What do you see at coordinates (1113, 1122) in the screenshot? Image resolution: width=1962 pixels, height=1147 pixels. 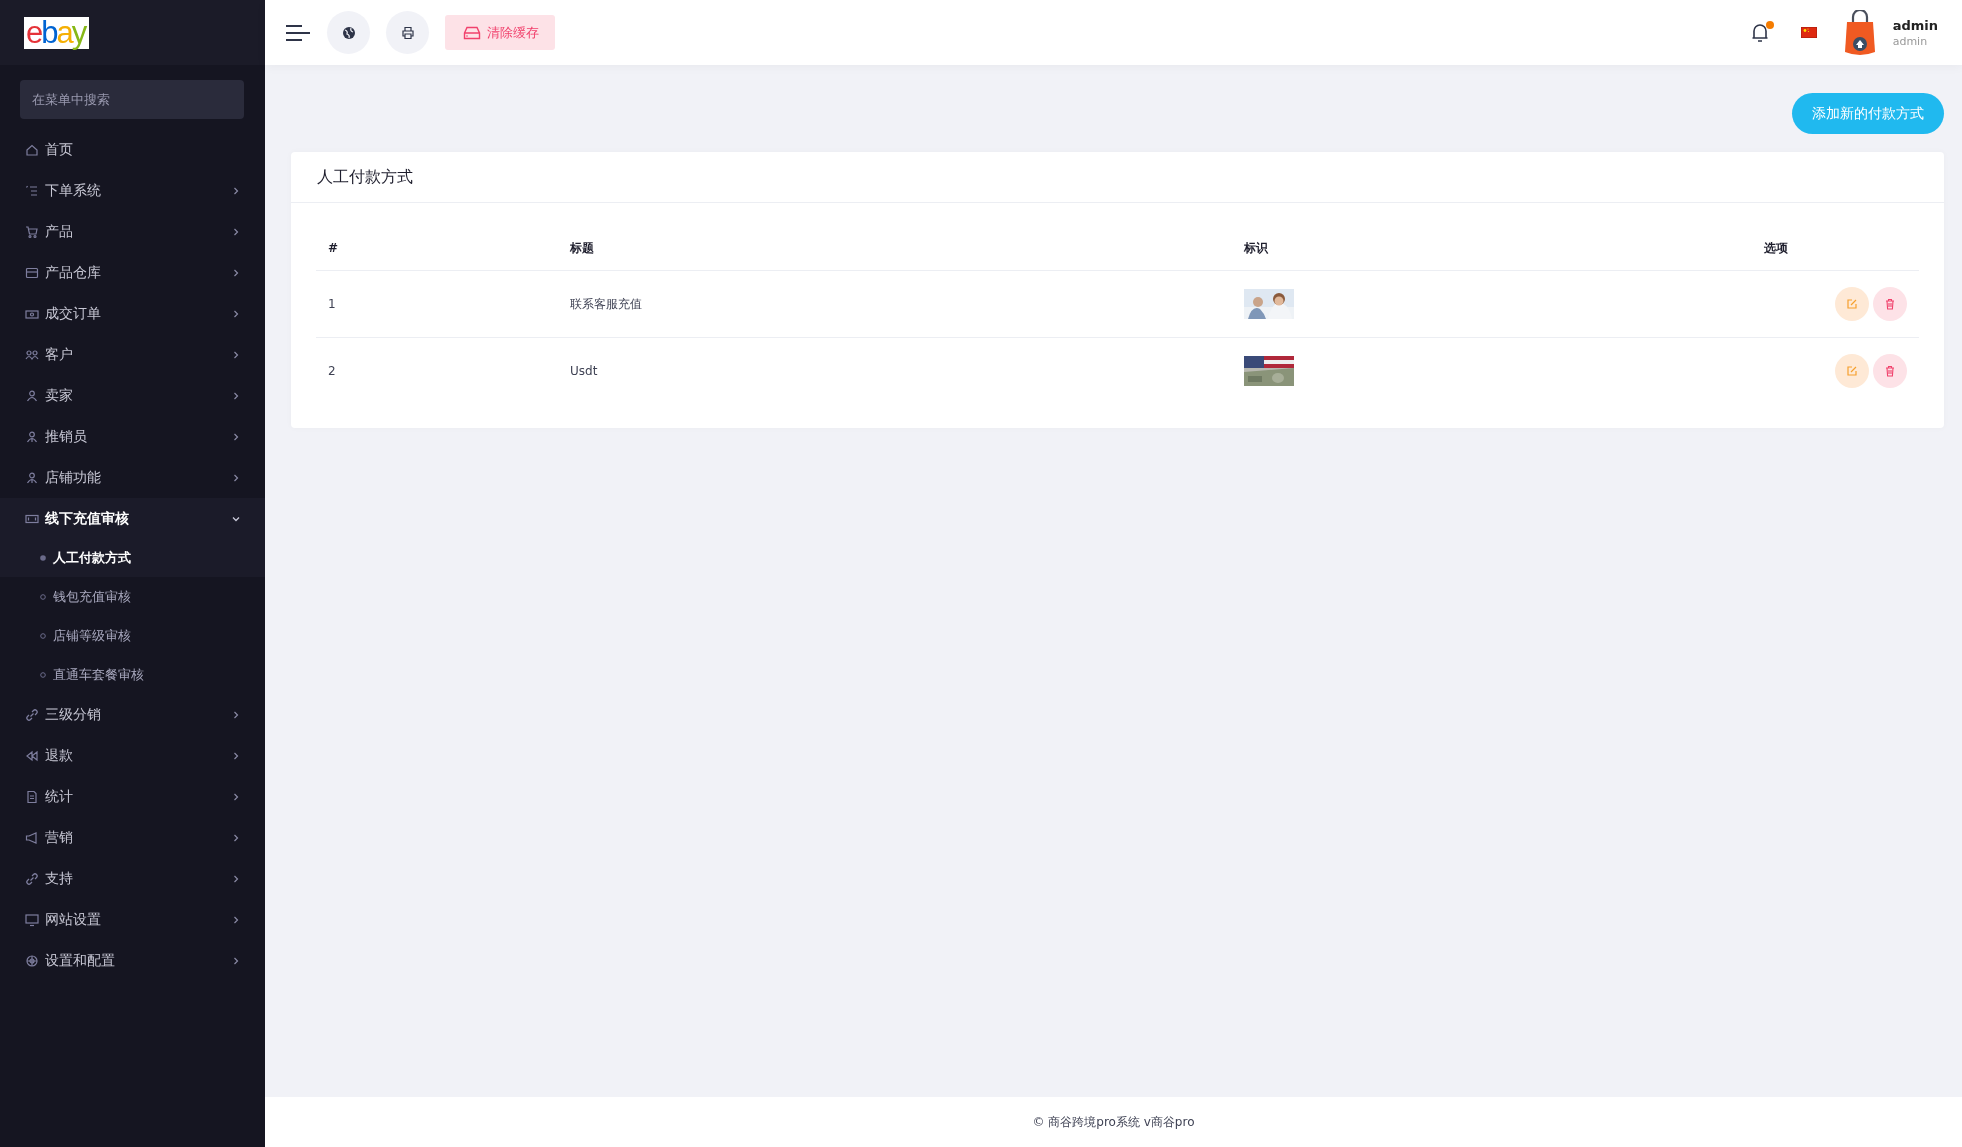 I see `footer-text: © 商谷跨境pro系统 v商谷pro` at bounding box center [1113, 1122].